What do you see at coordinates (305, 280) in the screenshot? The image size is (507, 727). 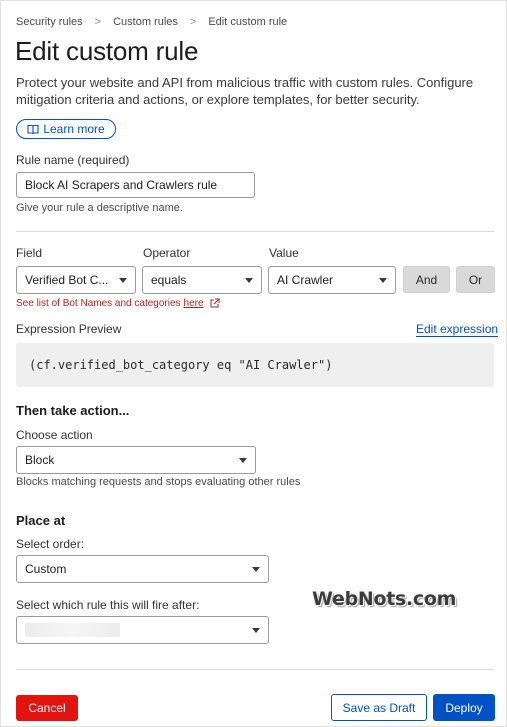 I see `value-select-value: AI Crawler` at bounding box center [305, 280].